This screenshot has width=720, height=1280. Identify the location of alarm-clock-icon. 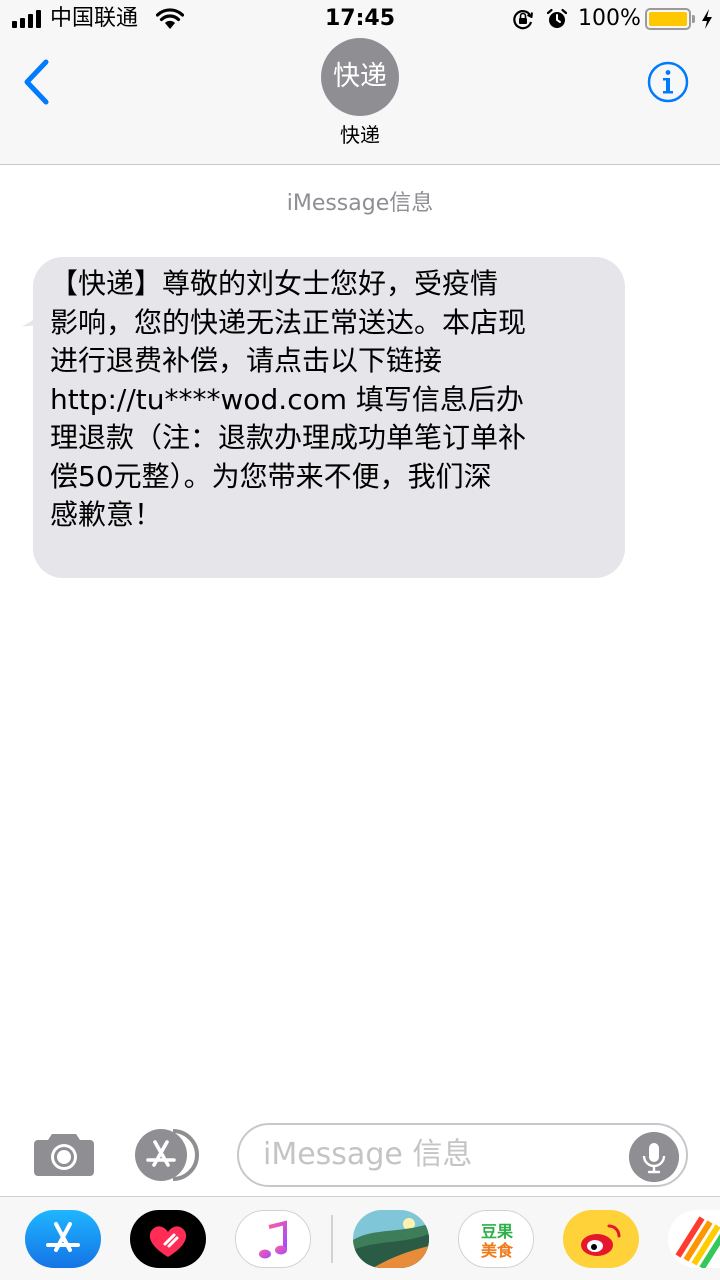
(557, 18).